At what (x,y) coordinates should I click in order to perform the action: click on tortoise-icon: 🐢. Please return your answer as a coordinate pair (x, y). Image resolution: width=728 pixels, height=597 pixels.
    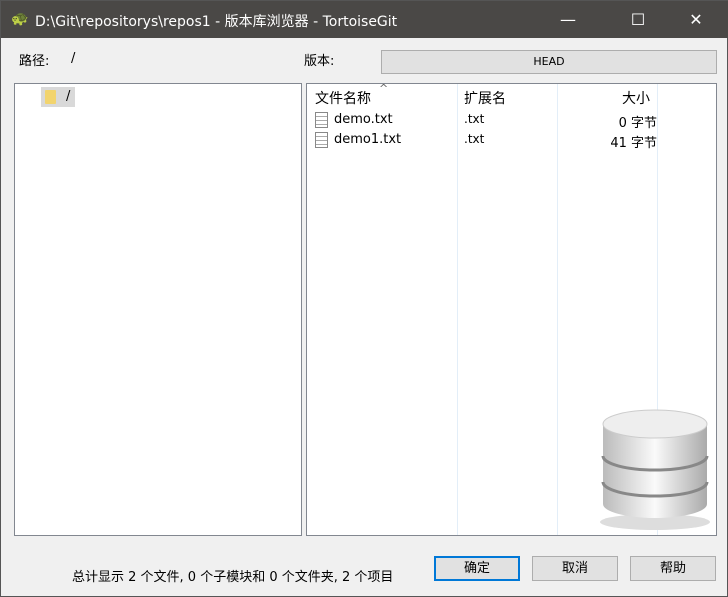
    Looking at the image, I should click on (20, 19).